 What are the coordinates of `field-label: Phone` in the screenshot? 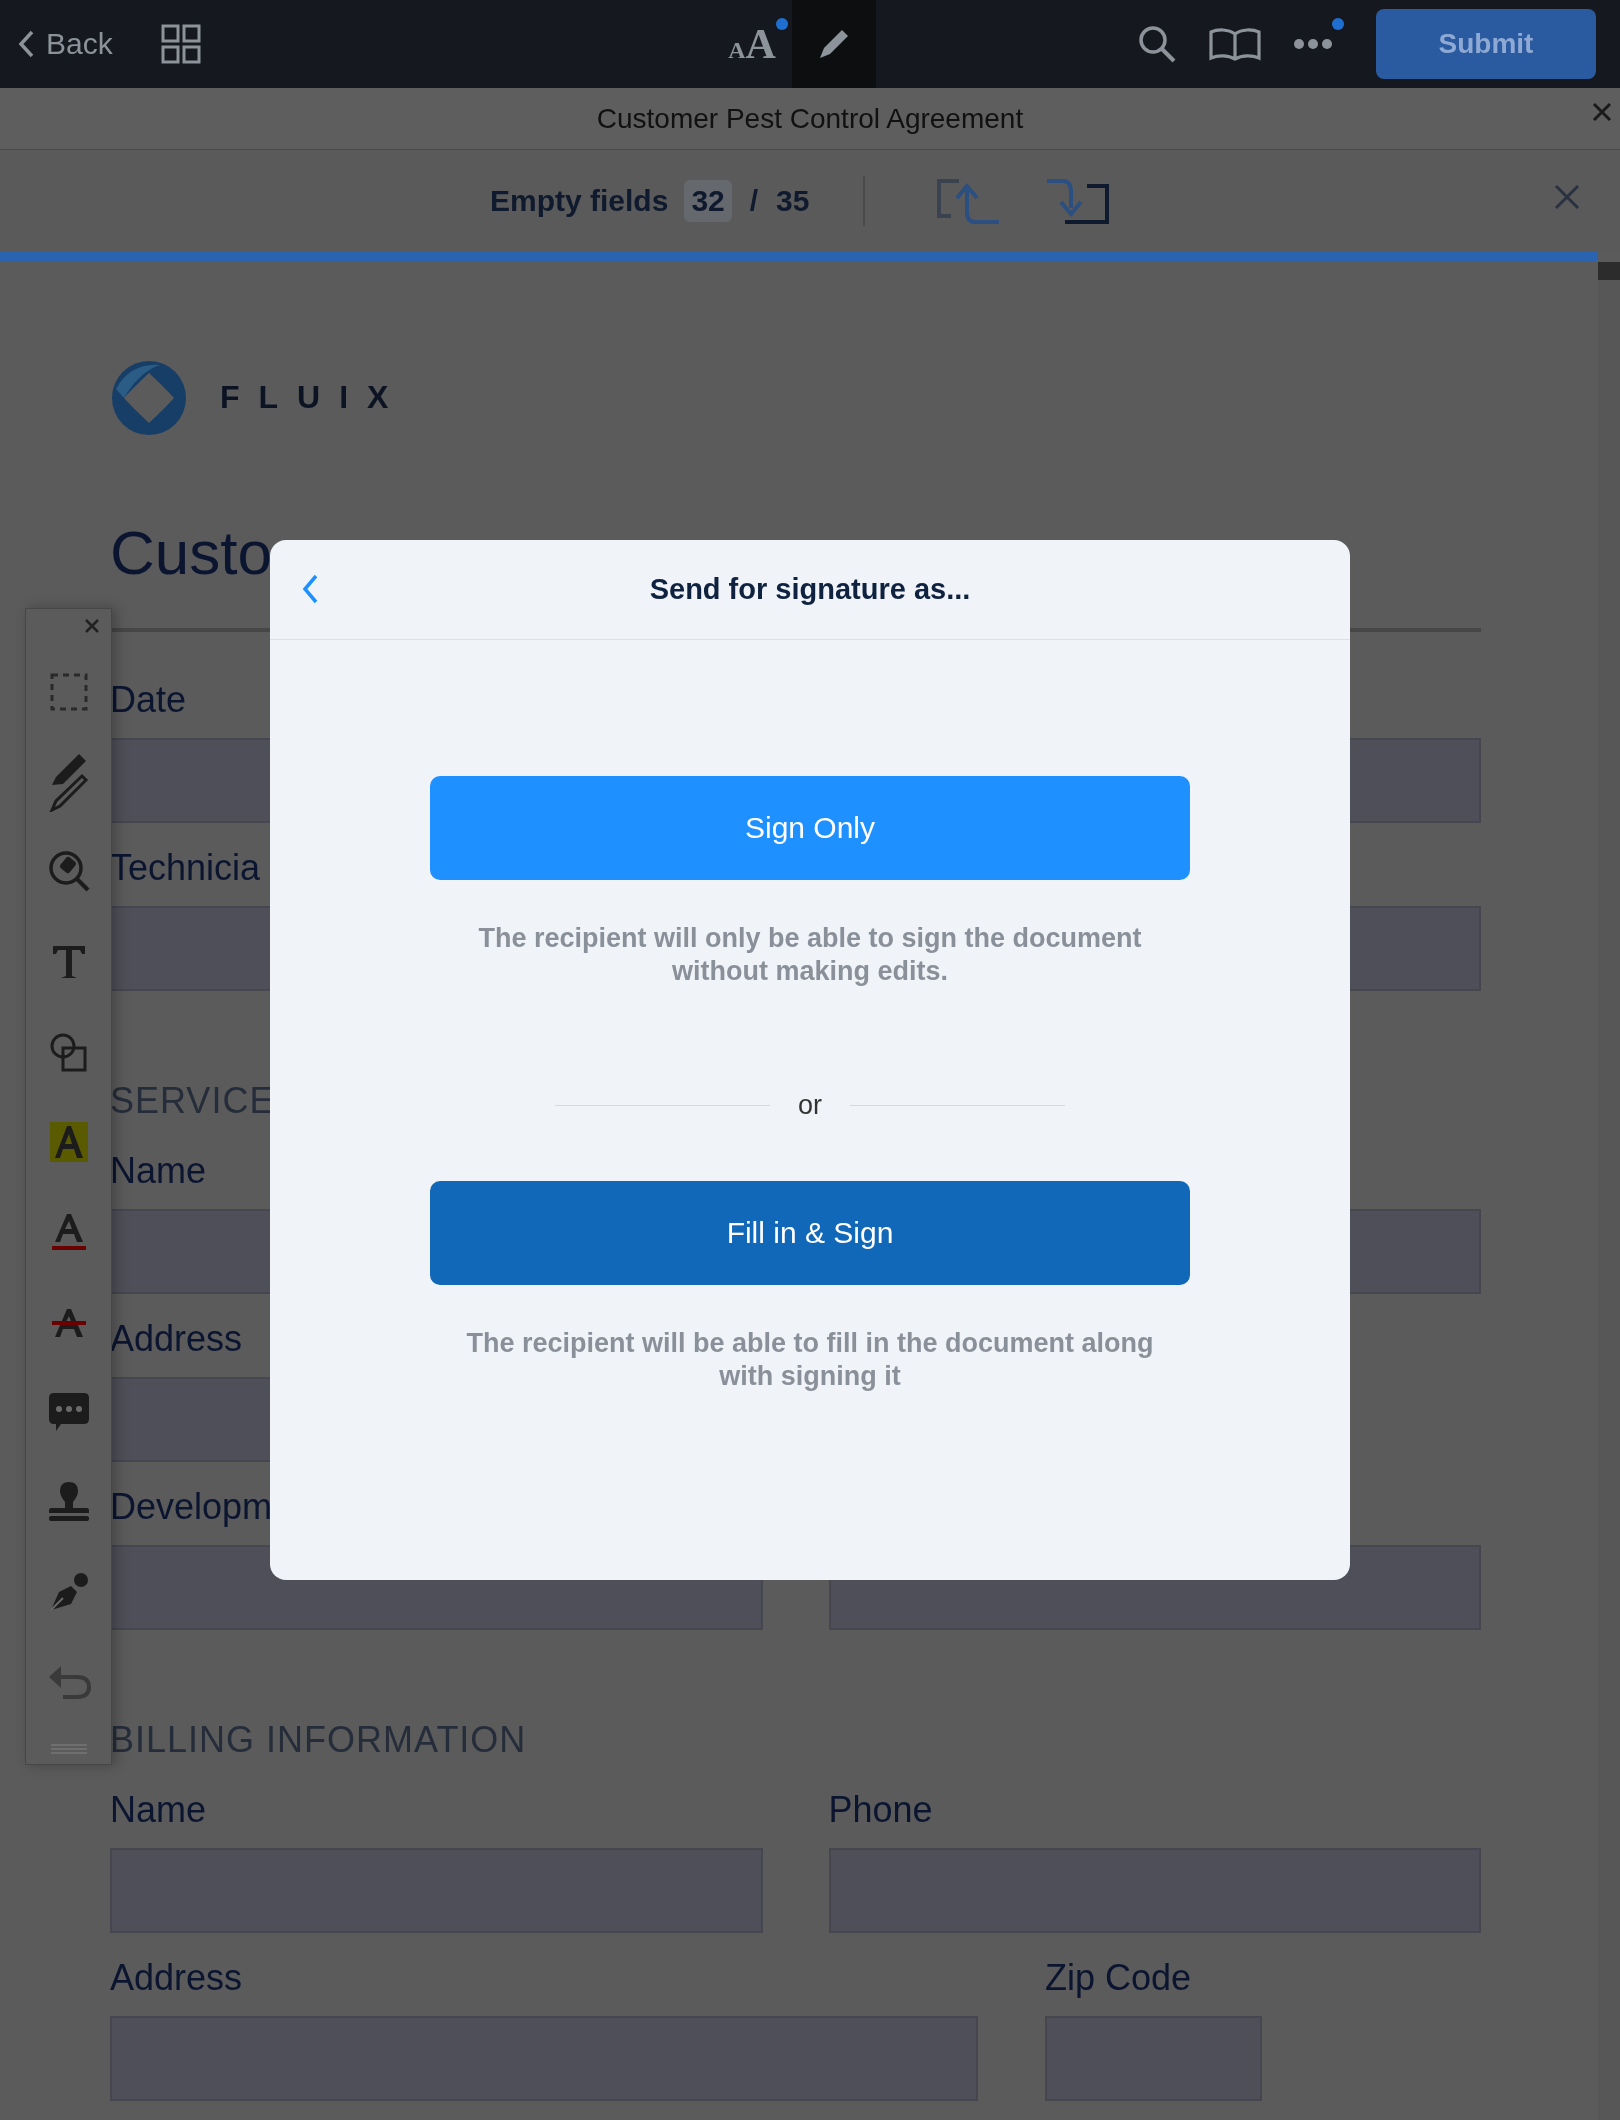 It's located at (880, 1810).